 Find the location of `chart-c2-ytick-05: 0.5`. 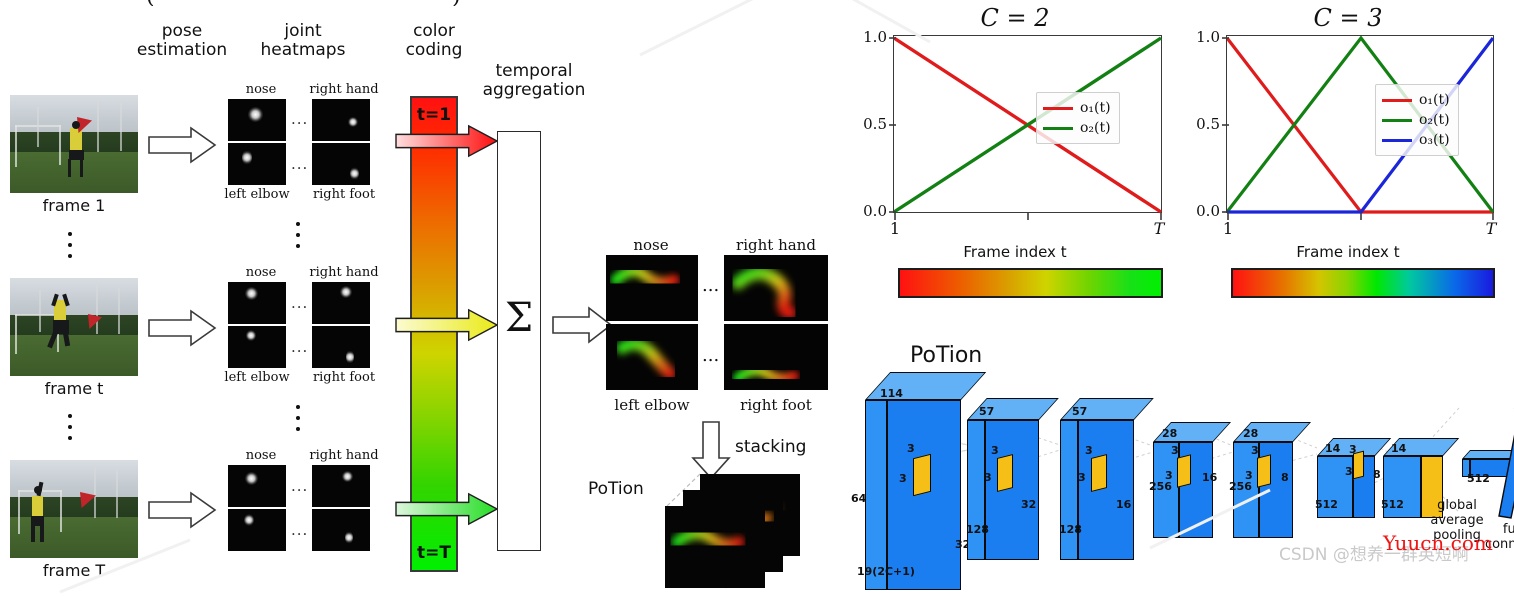

chart-c2-ytick-05: 0.5 is located at coordinates (875, 124).